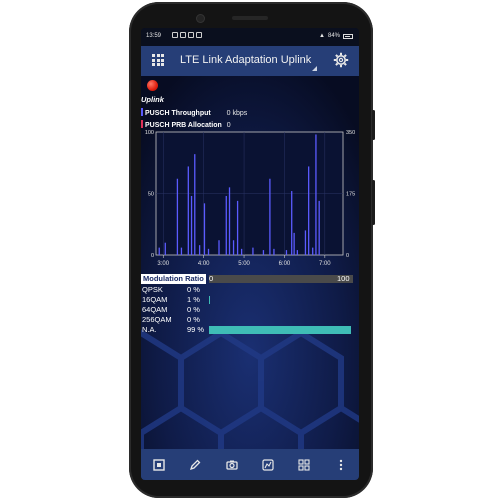 This screenshot has width=500, height=500. Describe the element at coordinates (142, 124) in the screenshot. I see `legend-swatch-prb` at that location.